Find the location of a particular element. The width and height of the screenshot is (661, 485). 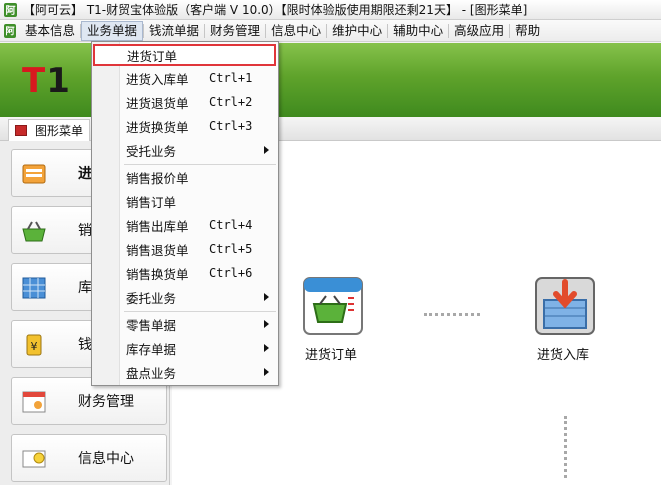

menu-app-icon: 阿 is located at coordinates (10, 30).